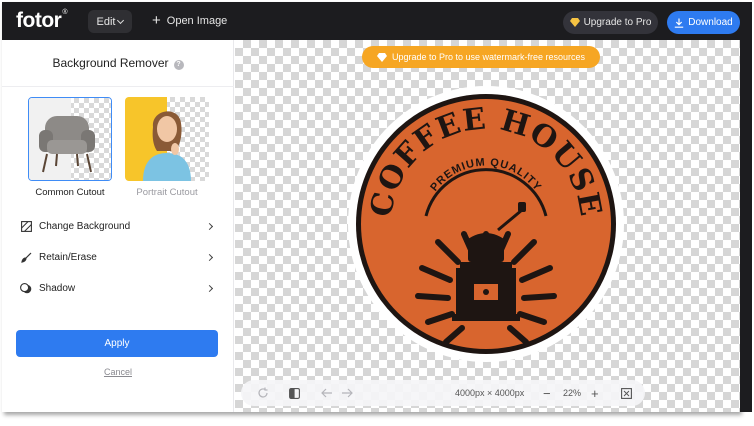  What do you see at coordinates (26, 288) in the screenshot?
I see `shadow-icon` at bounding box center [26, 288].